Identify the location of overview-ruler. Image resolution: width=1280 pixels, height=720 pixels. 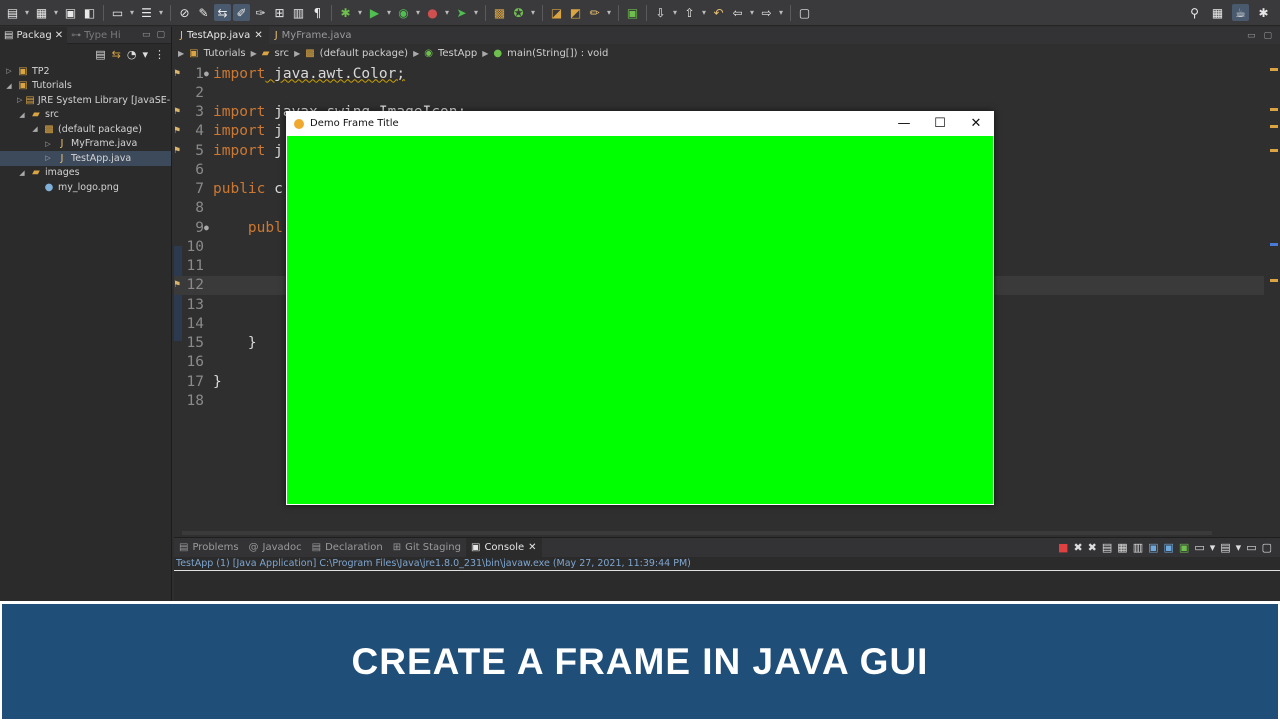
(1274, 293).